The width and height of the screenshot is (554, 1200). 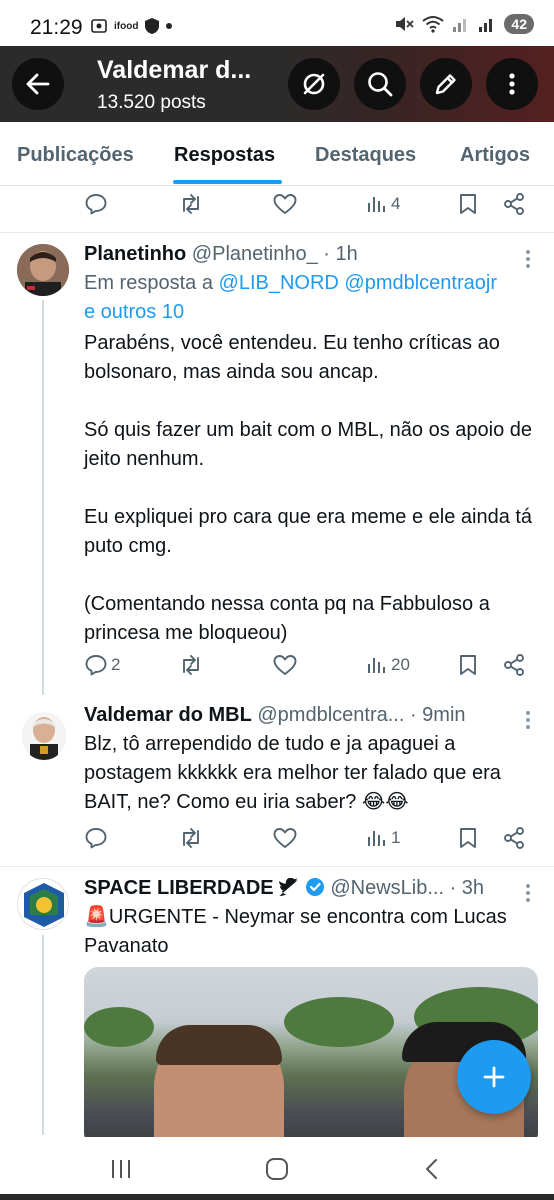 I want to click on verified-badge-icon, so click(x=314, y=887).